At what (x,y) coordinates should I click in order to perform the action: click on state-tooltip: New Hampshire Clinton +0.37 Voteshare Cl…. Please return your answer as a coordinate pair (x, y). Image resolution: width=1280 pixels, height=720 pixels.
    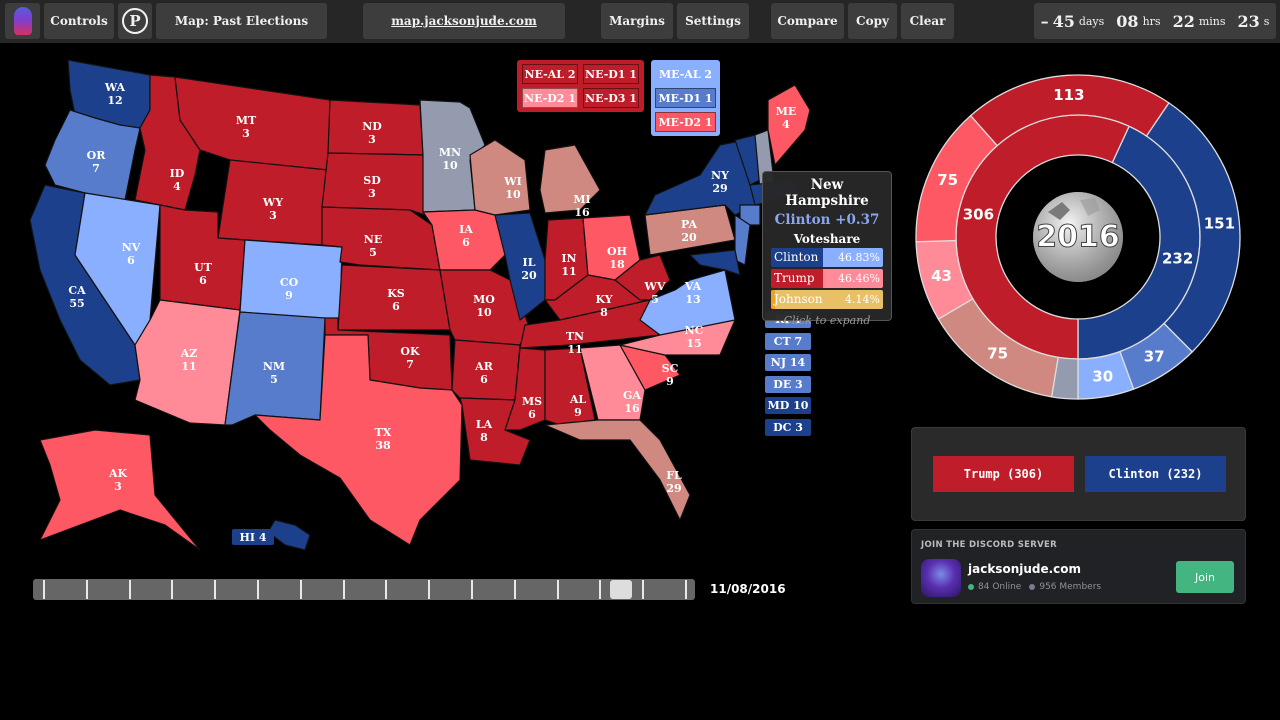
    Looking at the image, I should click on (827, 249).